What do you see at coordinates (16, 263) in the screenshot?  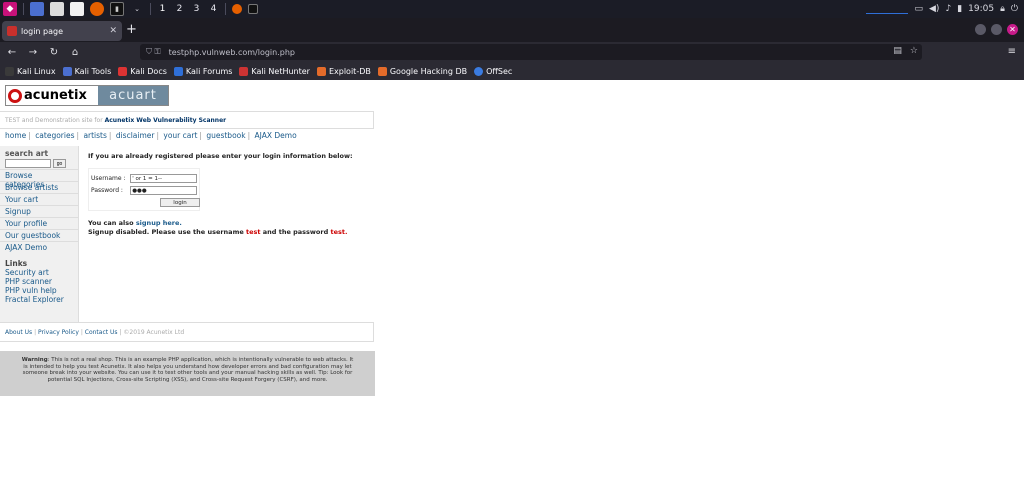 I see `links-heading: Links` at bounding box center [16, 263].